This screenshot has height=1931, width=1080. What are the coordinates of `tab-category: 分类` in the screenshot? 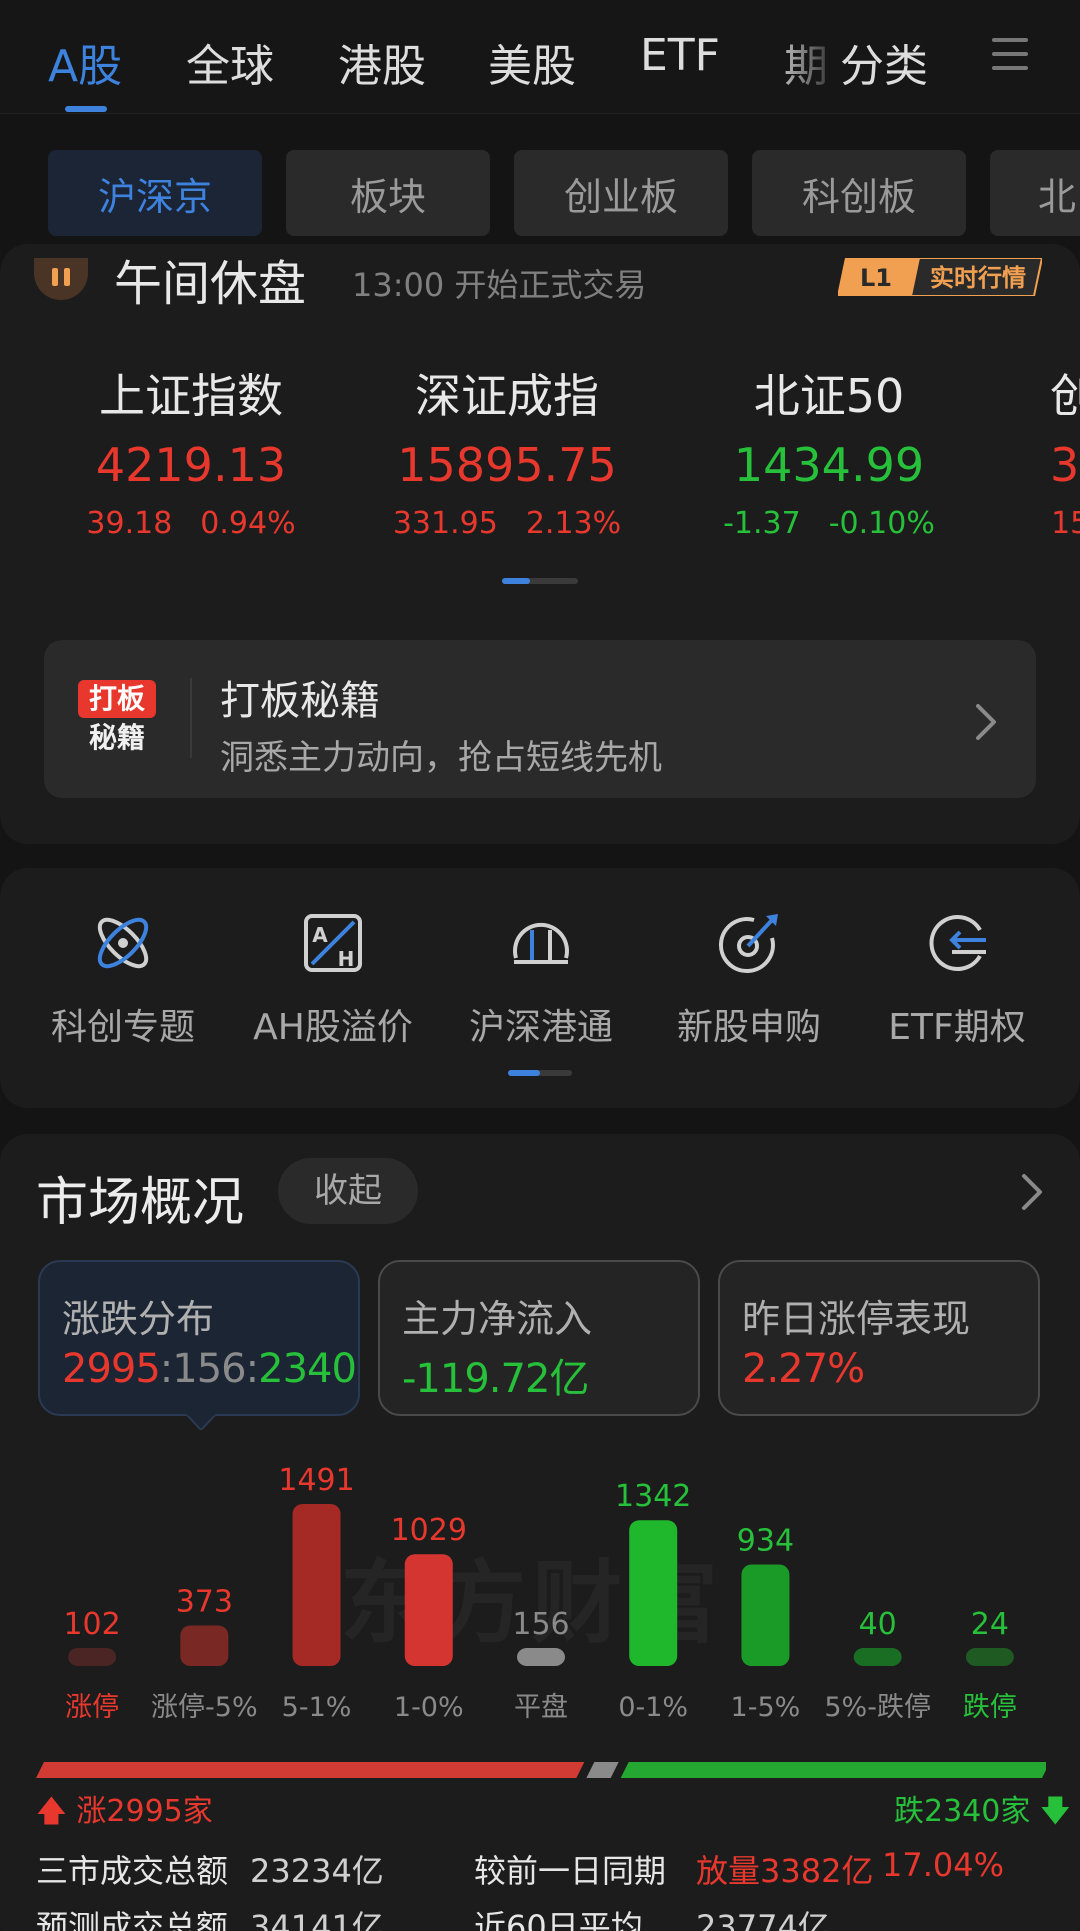 It's located at (884, 62).